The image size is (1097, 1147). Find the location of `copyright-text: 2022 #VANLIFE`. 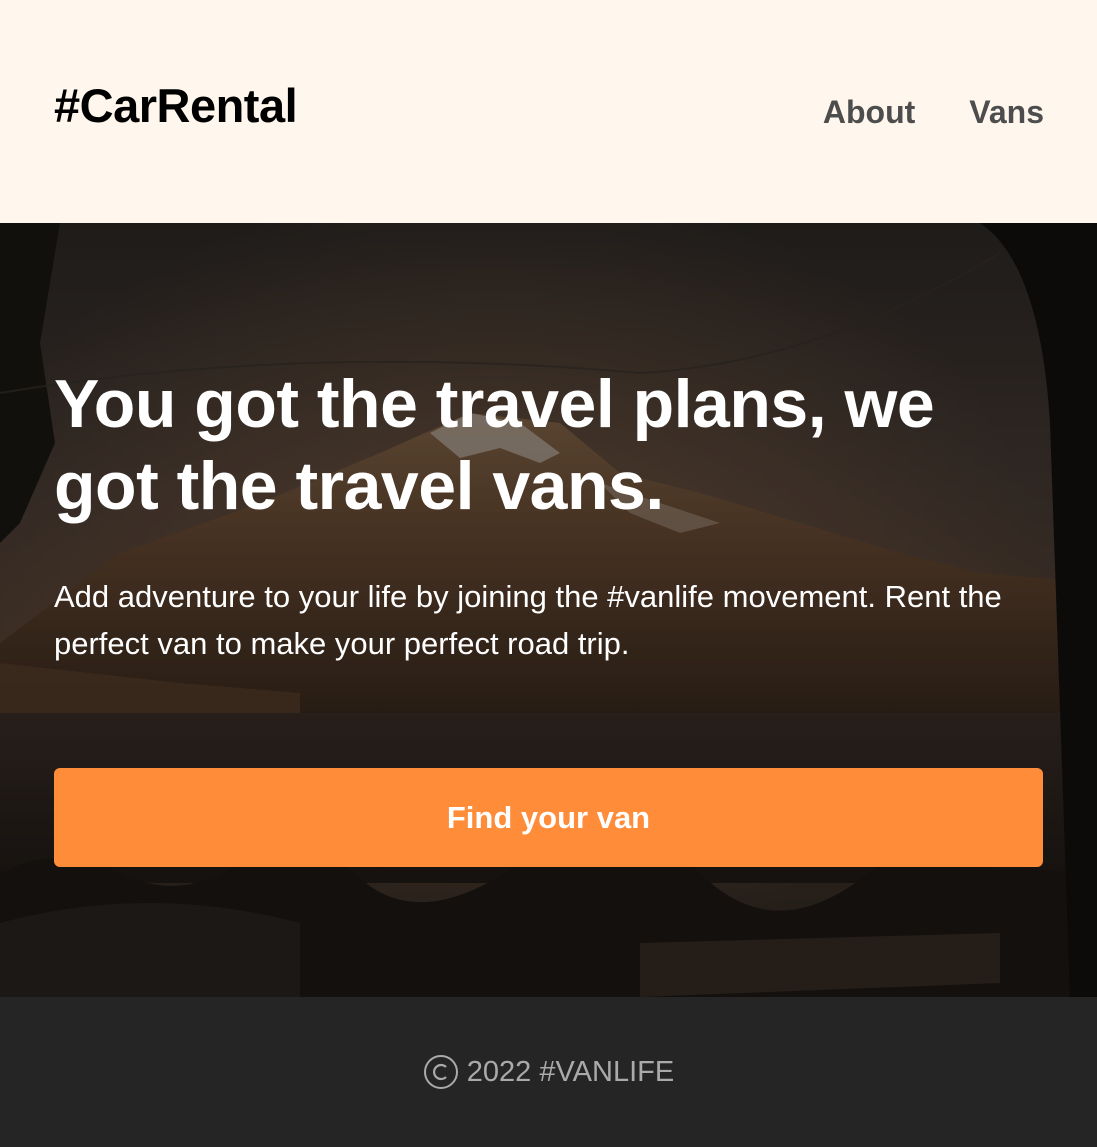

copyright-text: 2022 #VANLIFE is located at coordinates (570, 1071).